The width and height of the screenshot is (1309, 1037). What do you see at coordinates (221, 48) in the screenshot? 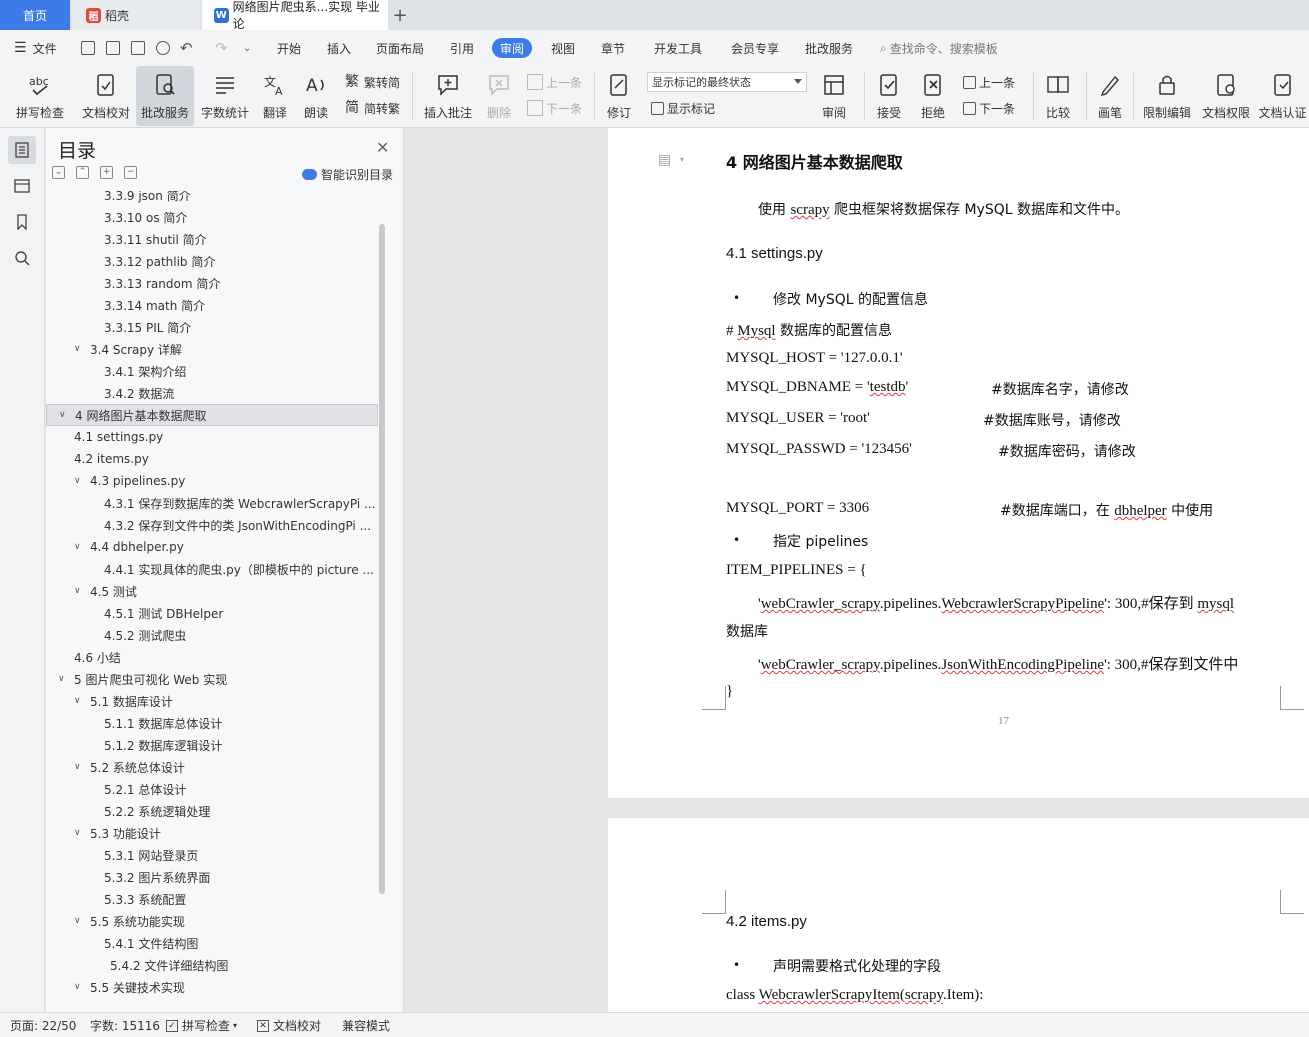
I see `redo-icon: ↷` at bounding box center [221, 48].